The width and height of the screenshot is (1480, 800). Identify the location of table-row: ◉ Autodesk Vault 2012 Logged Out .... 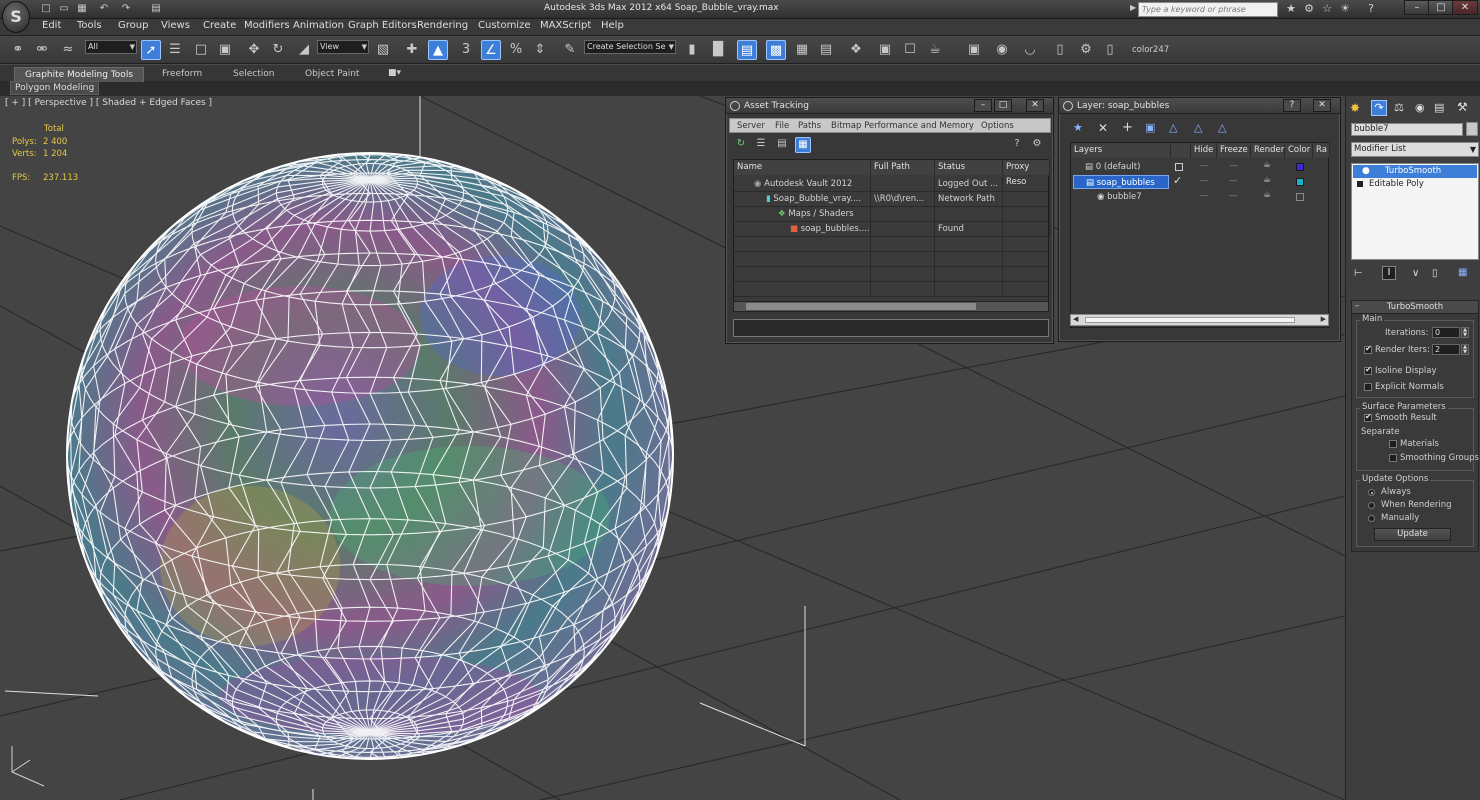
(892, 184).